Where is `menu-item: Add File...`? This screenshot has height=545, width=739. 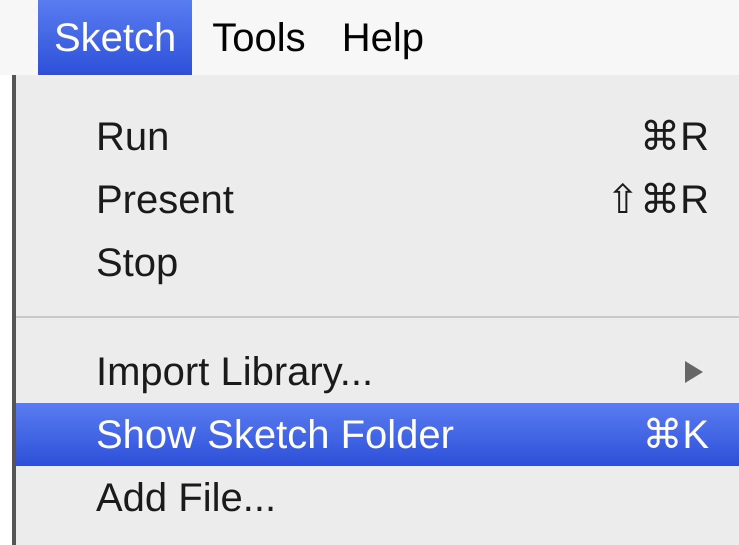 menu-item: Add File... is located at coordinates (377, 497).